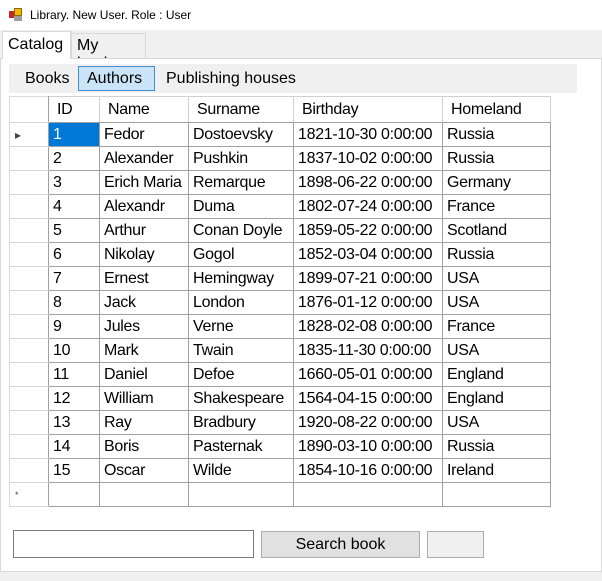 This screenshot has height=581, width=602. Describe the element at coordinates (241, 254) in the screenshot. I see `cell-surname: Gogol` at that location.